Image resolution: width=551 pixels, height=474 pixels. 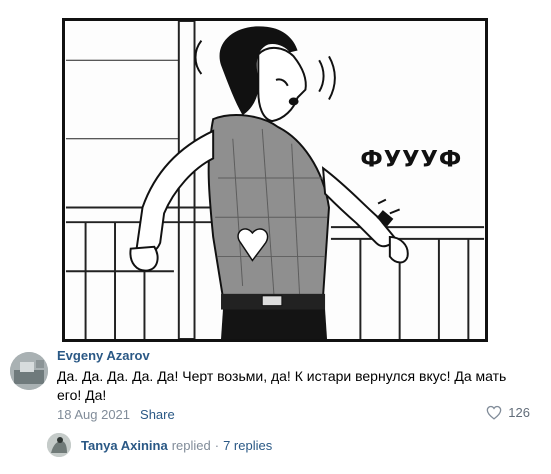 What do you see at coordinates (519, 412) in the screenshot?
I see `like-count: 126` at bounding box center [519, 412].